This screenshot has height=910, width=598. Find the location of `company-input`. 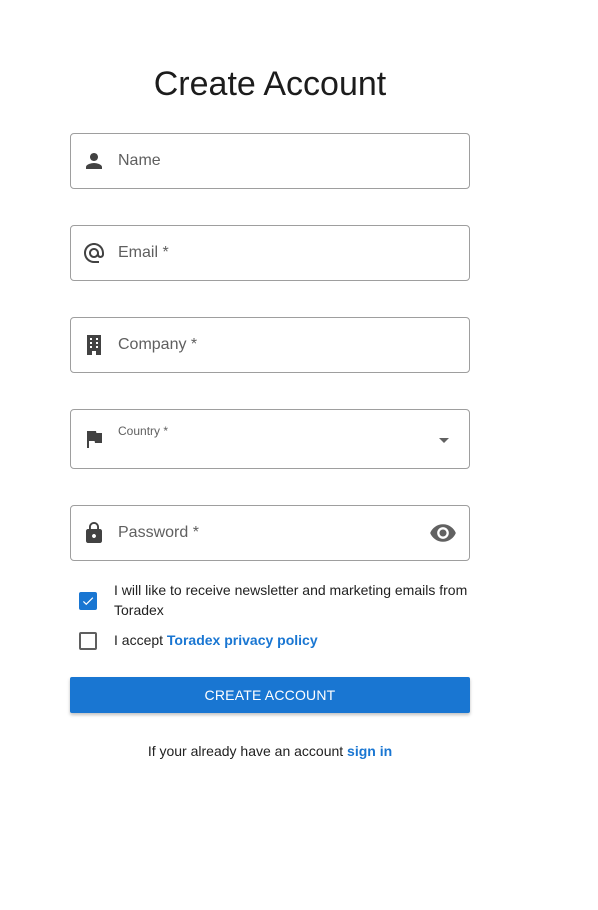

company-input is located at coordinates (268, 345).